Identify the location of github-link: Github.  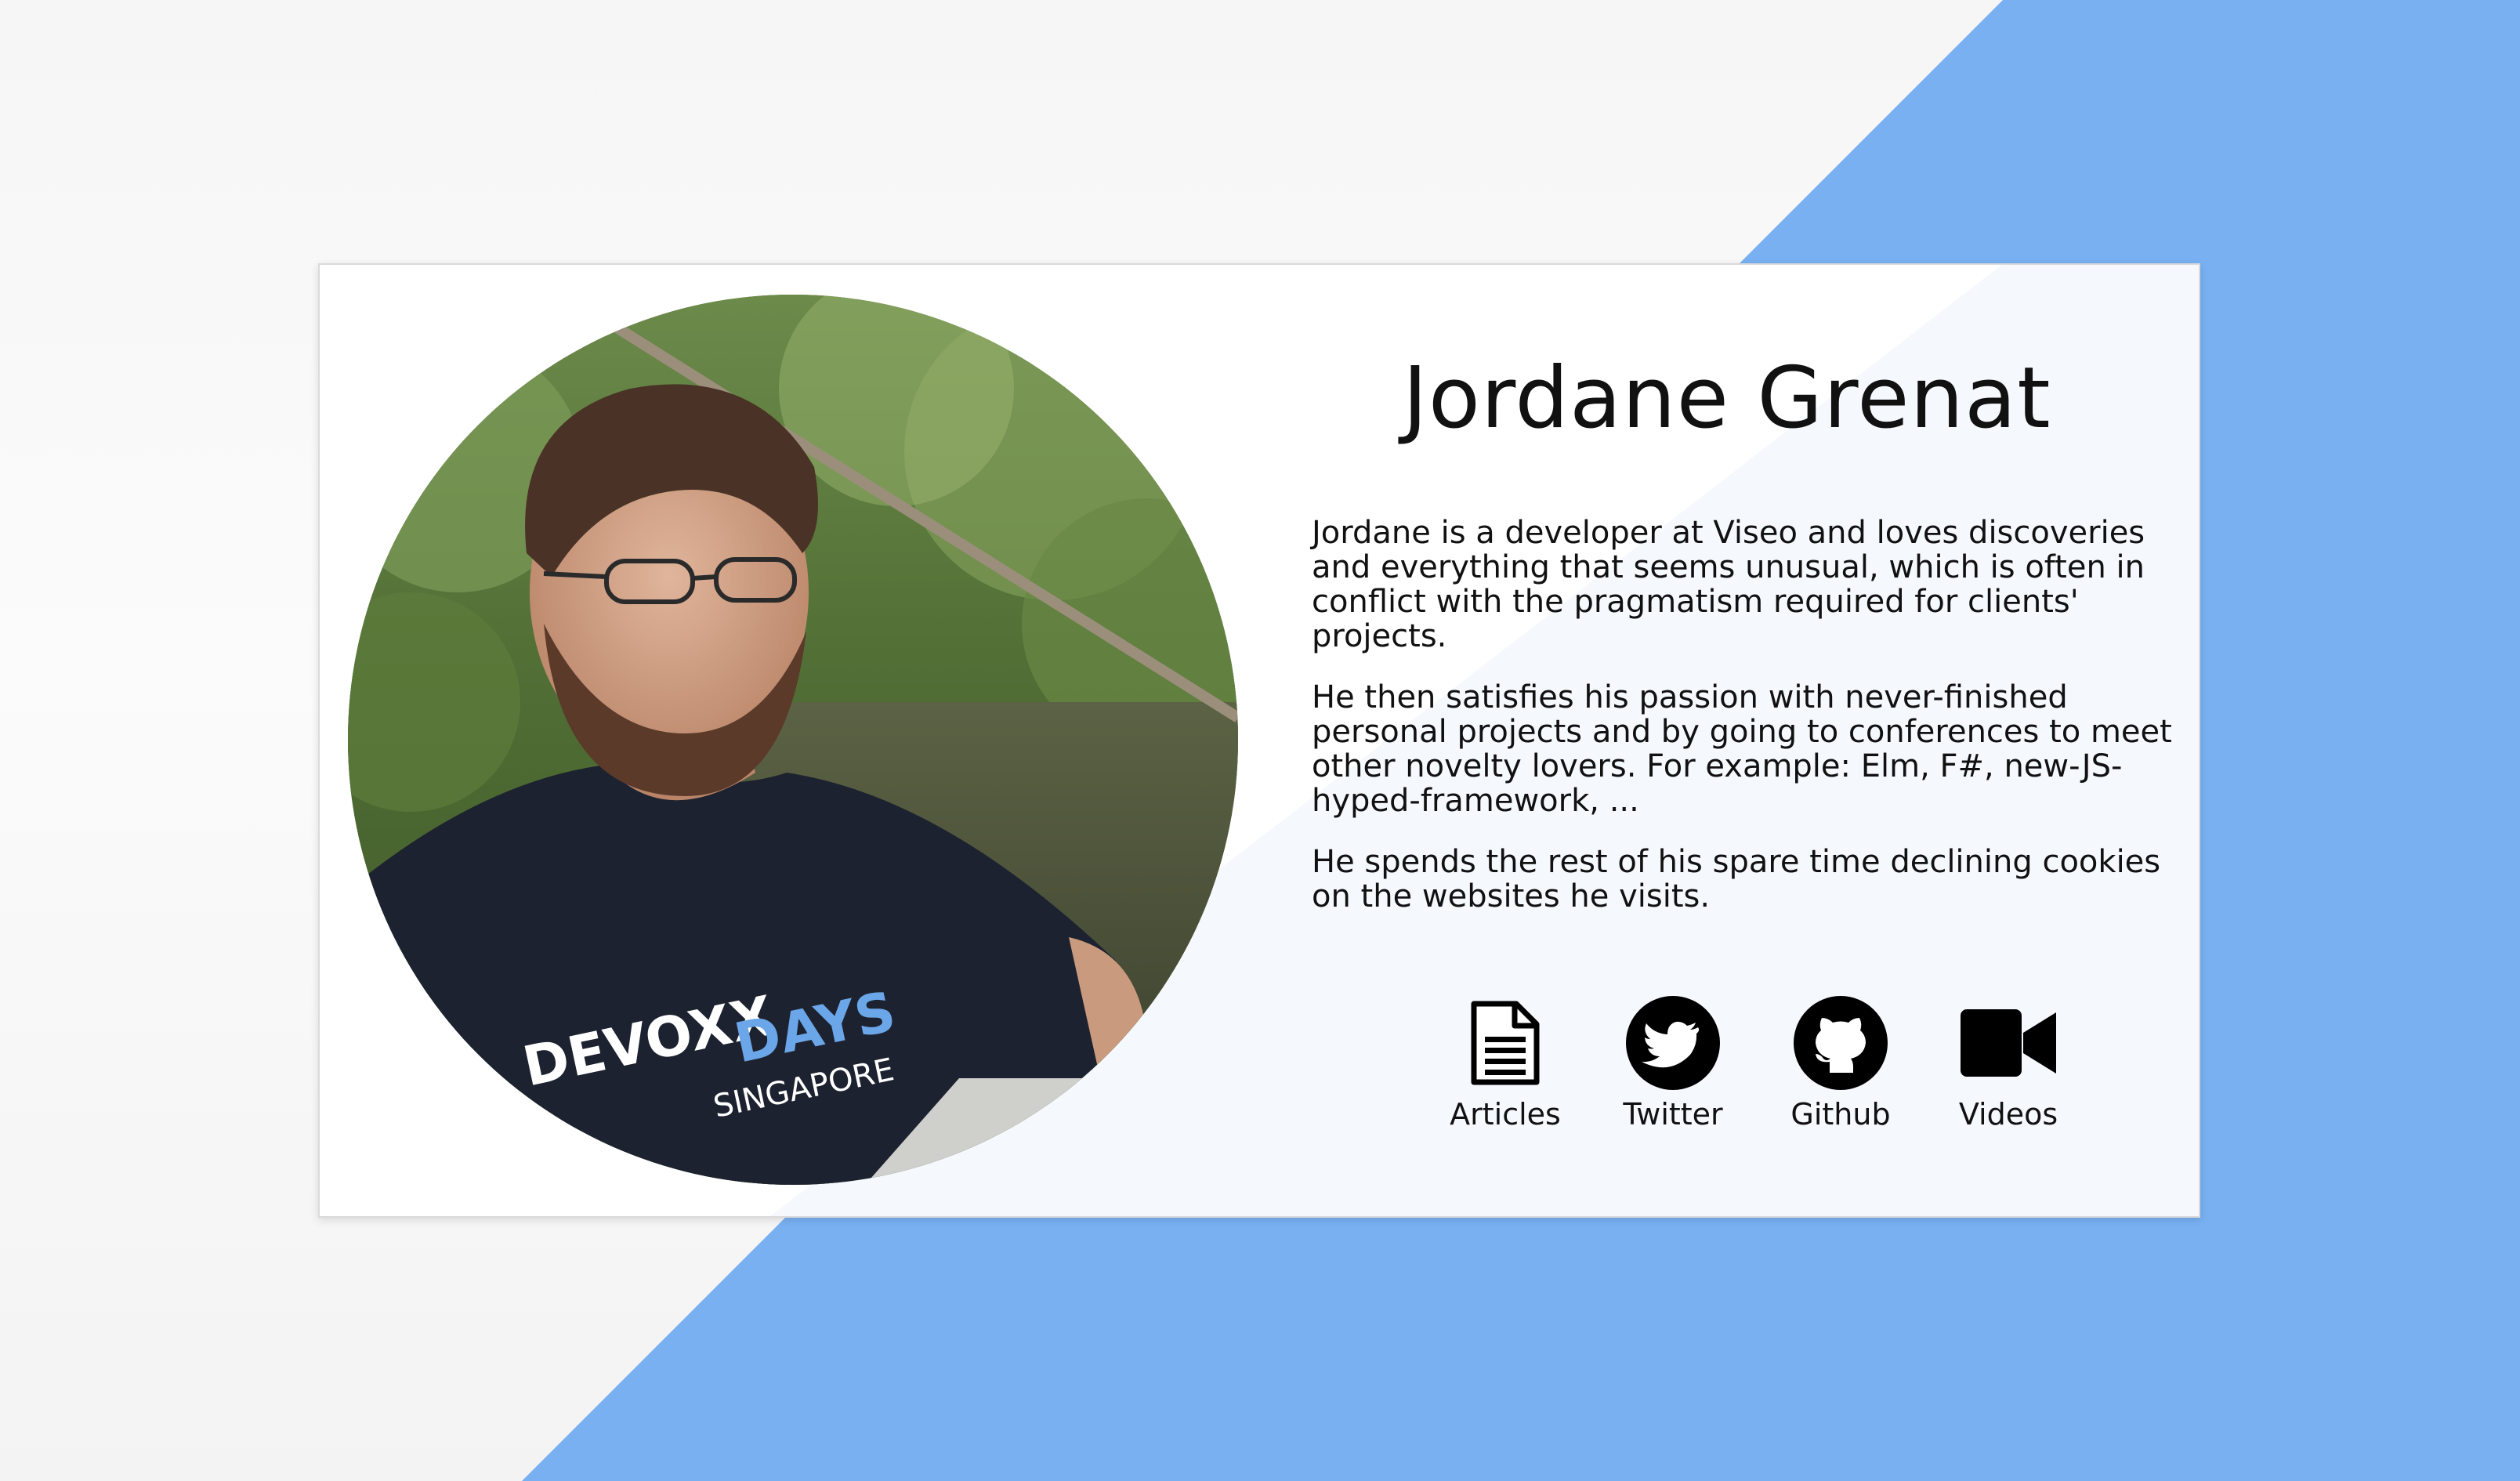
(1840, 1063).